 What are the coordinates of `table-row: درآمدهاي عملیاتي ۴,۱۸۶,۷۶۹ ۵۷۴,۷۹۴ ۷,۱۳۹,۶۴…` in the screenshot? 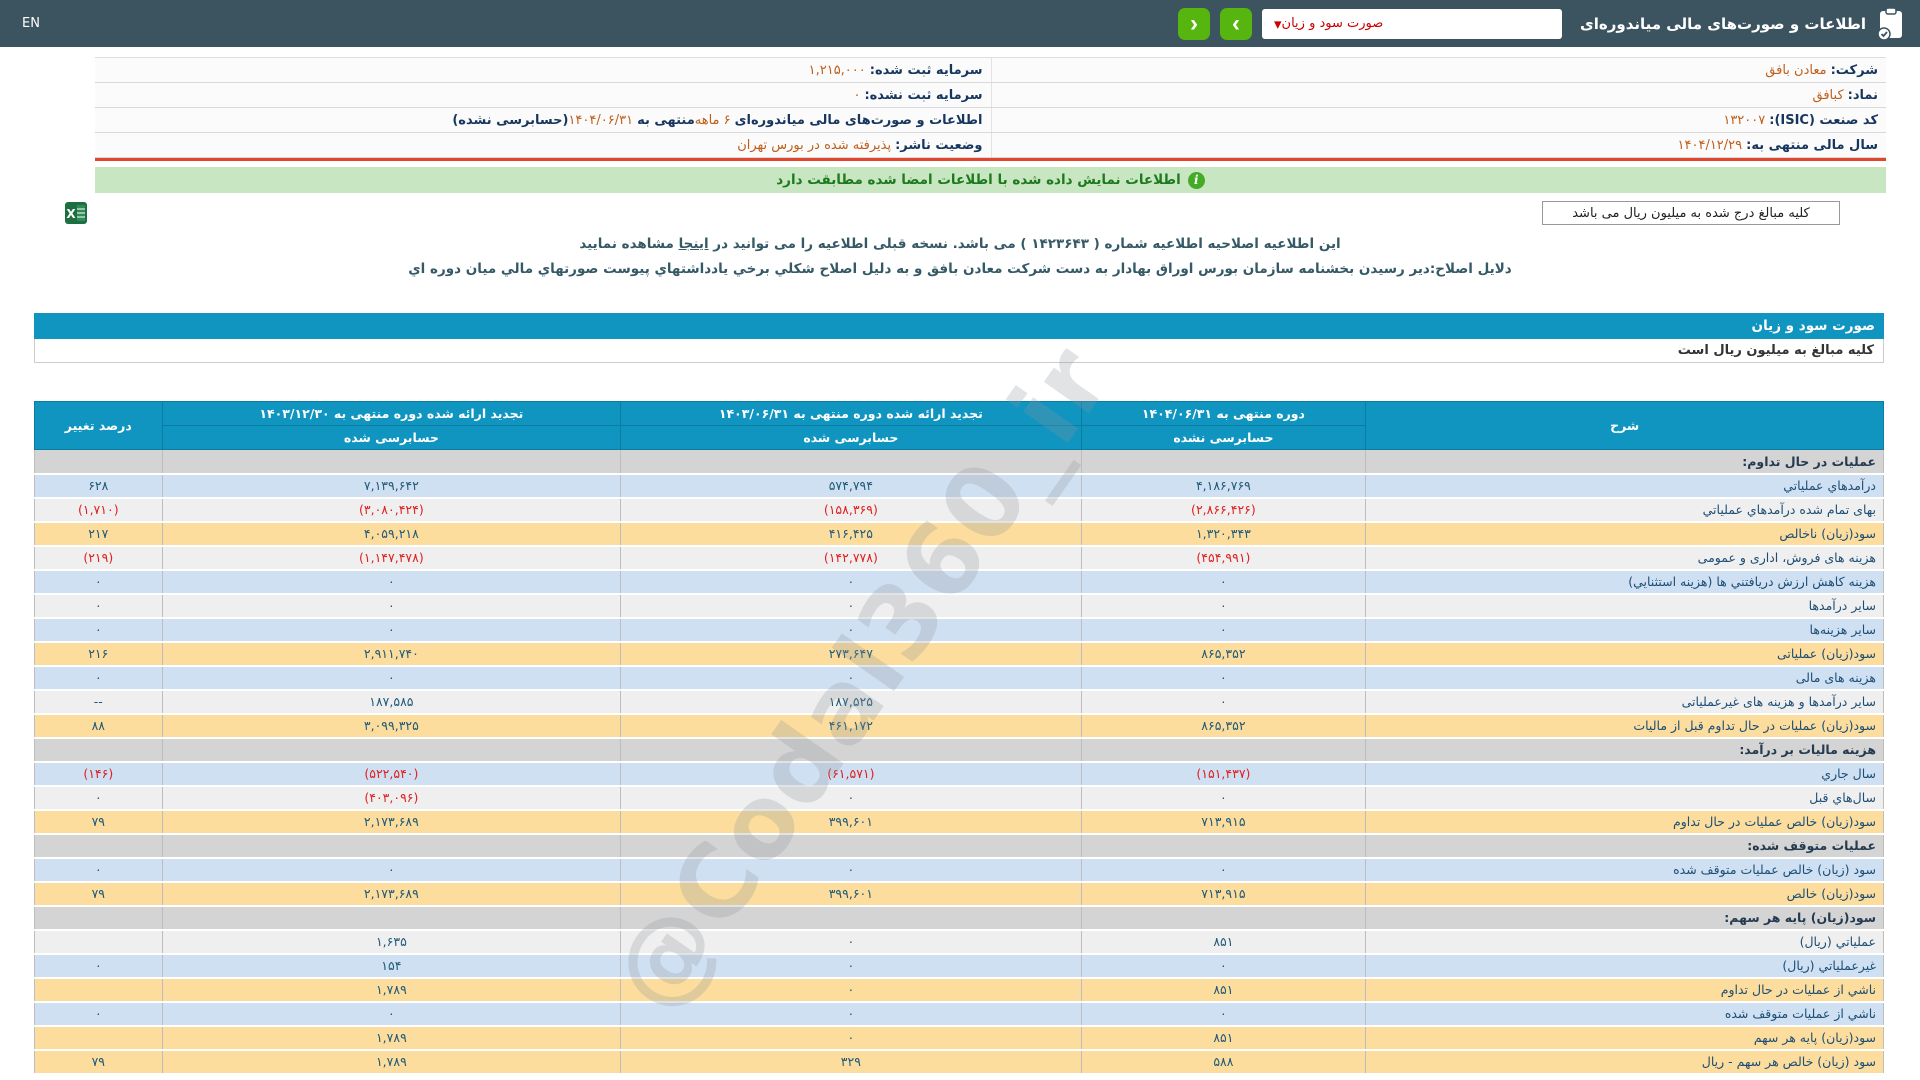 It's located at (959, 486).